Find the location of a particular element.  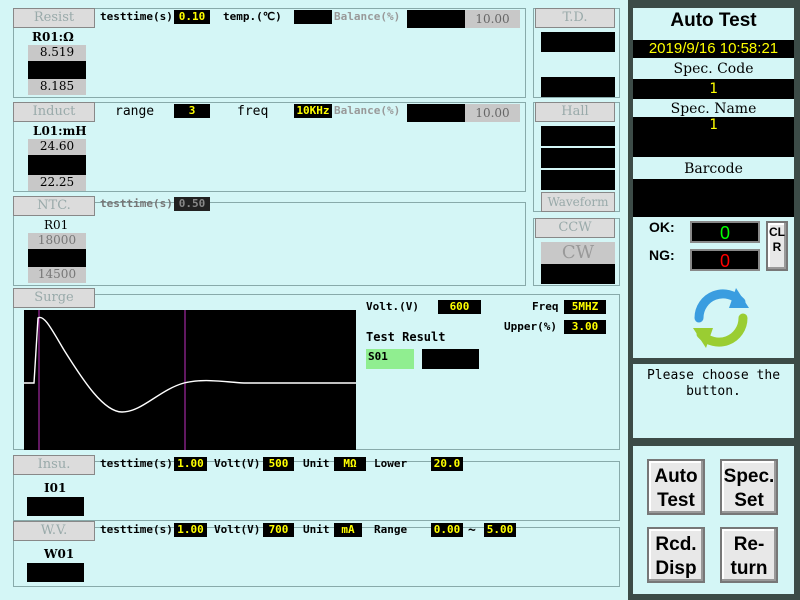

insu-testtime-label: testtime(s) is located at coordinates (136, 463).